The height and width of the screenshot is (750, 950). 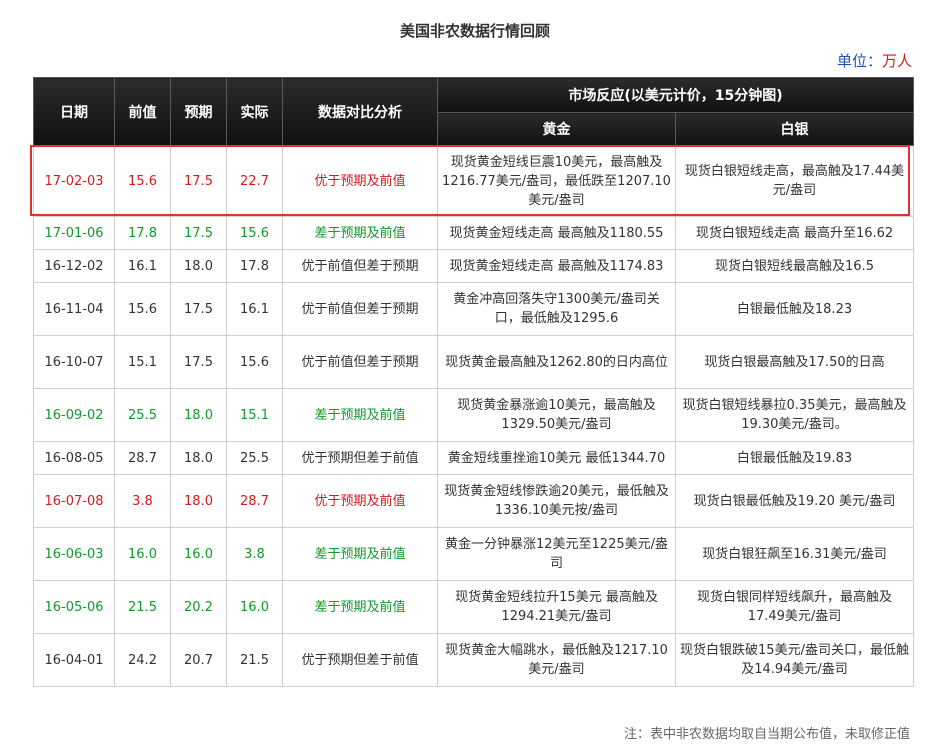 What do you see at coordinates (74, 415) in the screenshot?
I see `cell-date: 16-09-02` at bounding box center [74, 415].